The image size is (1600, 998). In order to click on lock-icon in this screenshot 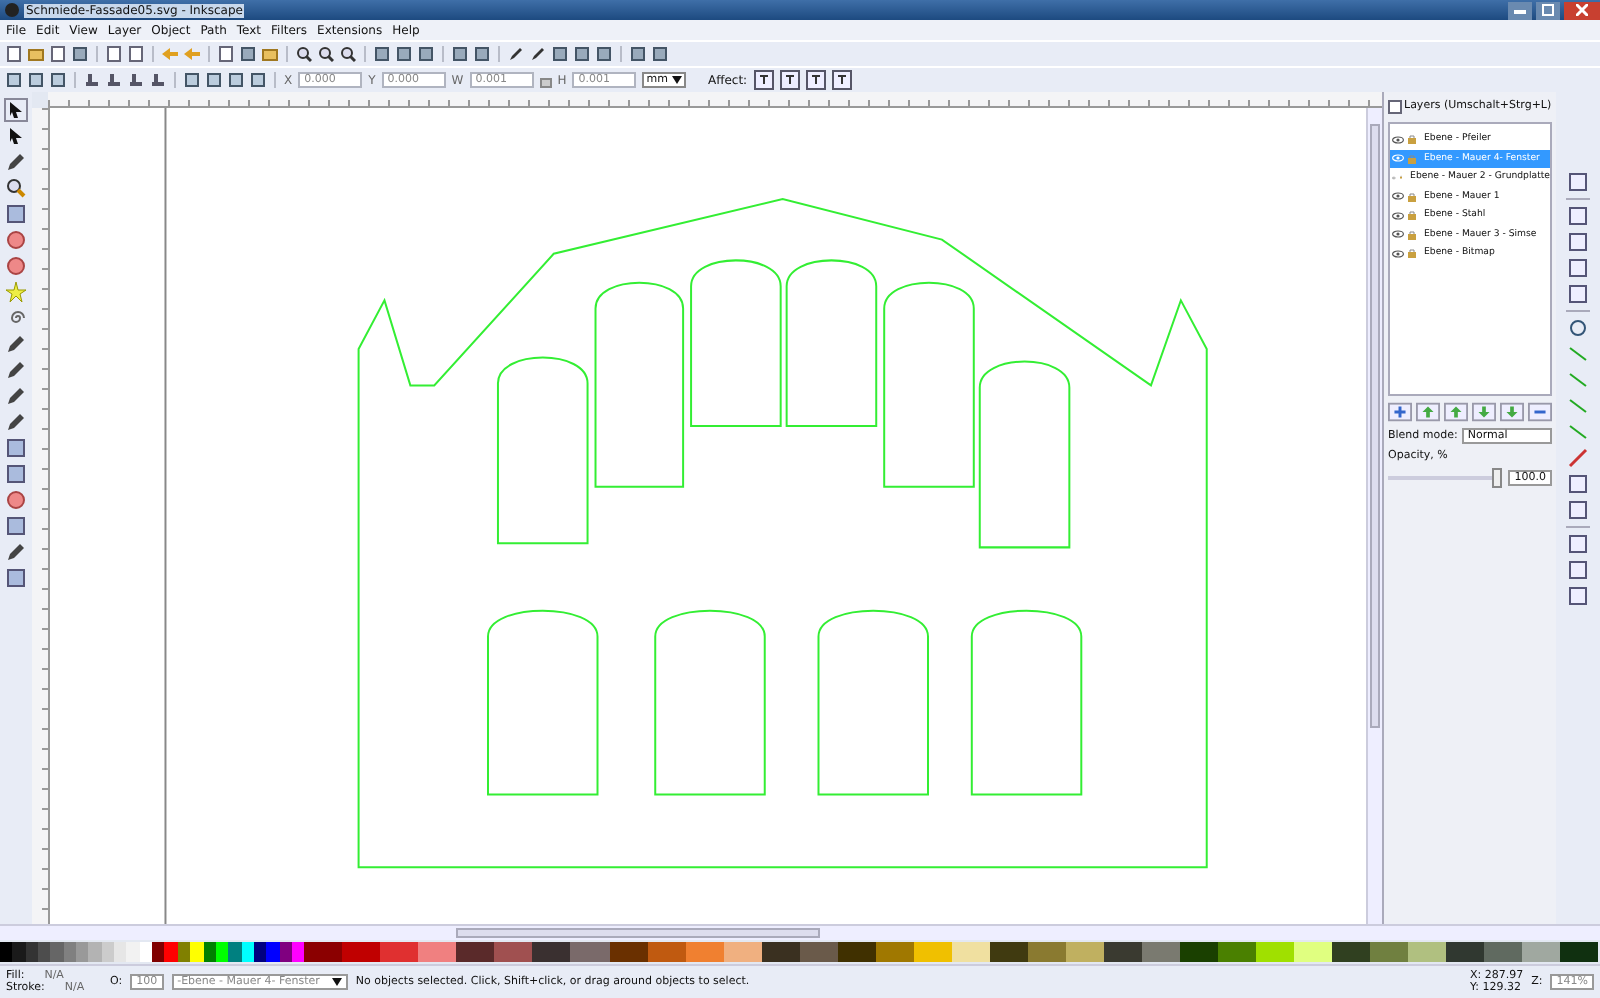, I will do `click(545, 80)`.